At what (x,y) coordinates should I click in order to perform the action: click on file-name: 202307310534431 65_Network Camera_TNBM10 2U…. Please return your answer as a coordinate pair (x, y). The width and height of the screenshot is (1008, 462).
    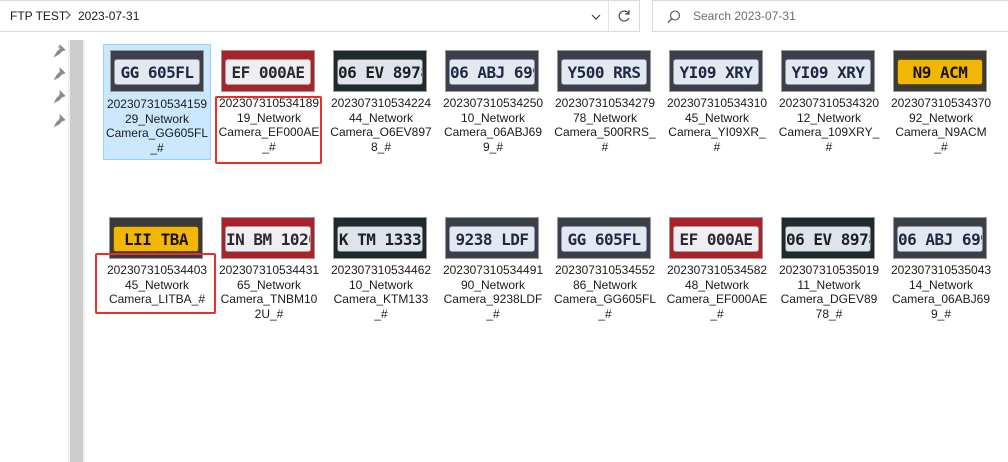
    Looking at the image, I should click on (269, 292).